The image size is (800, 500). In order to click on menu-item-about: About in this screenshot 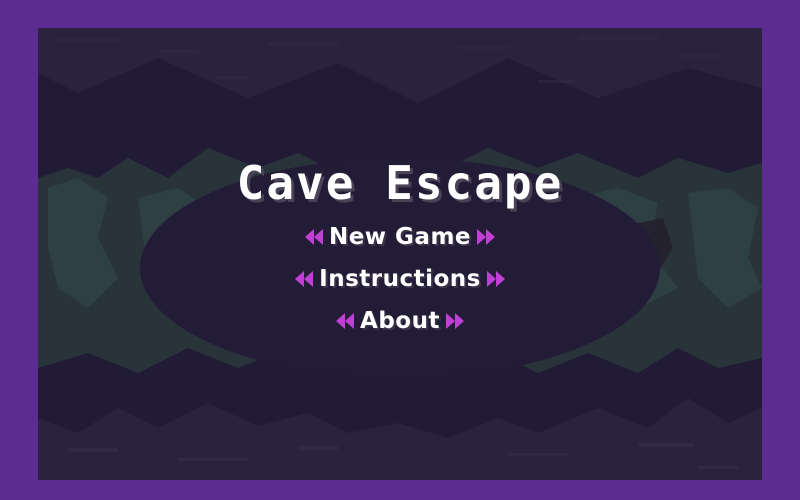, I will do `click(400, 321)`.